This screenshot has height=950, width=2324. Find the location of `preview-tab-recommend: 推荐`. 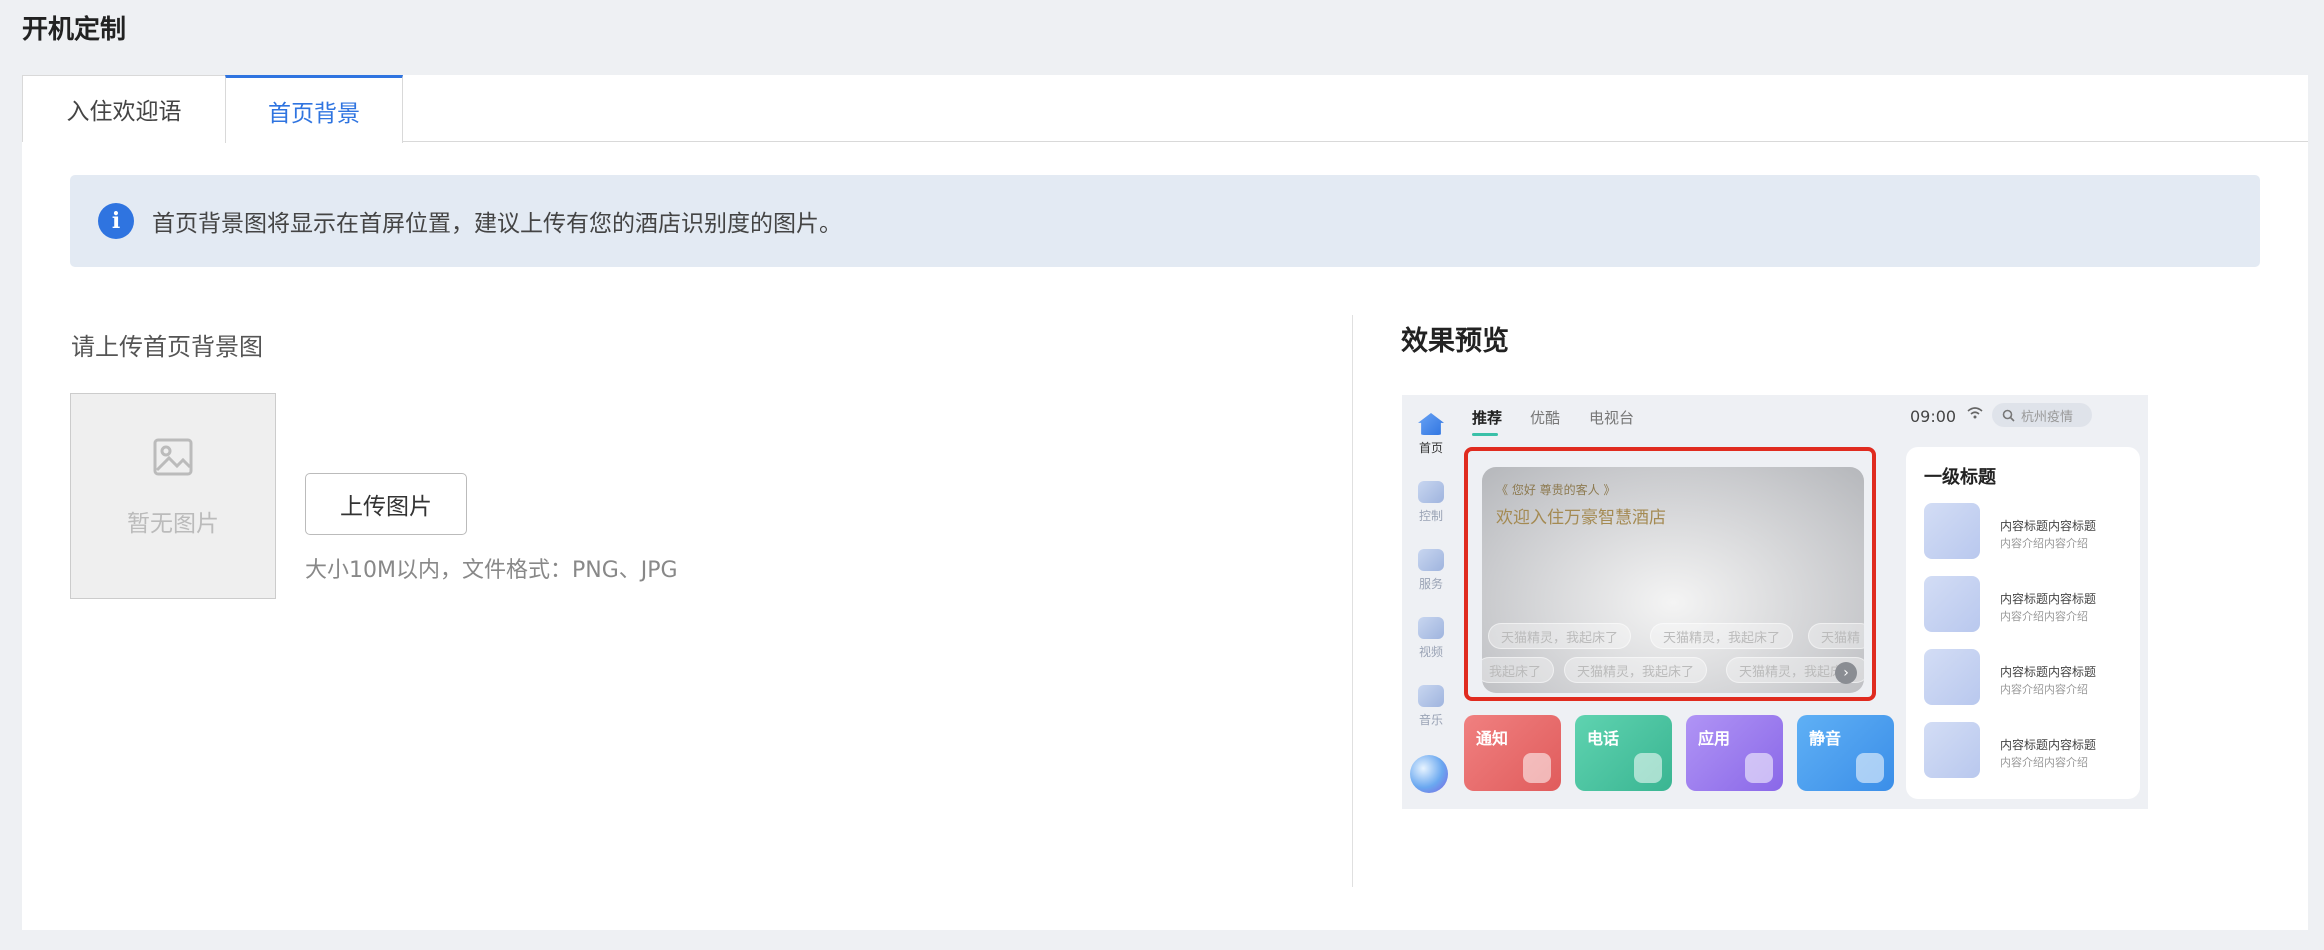

preview-tab-recommend: 推荐 is located at coordinates (1487, 418).